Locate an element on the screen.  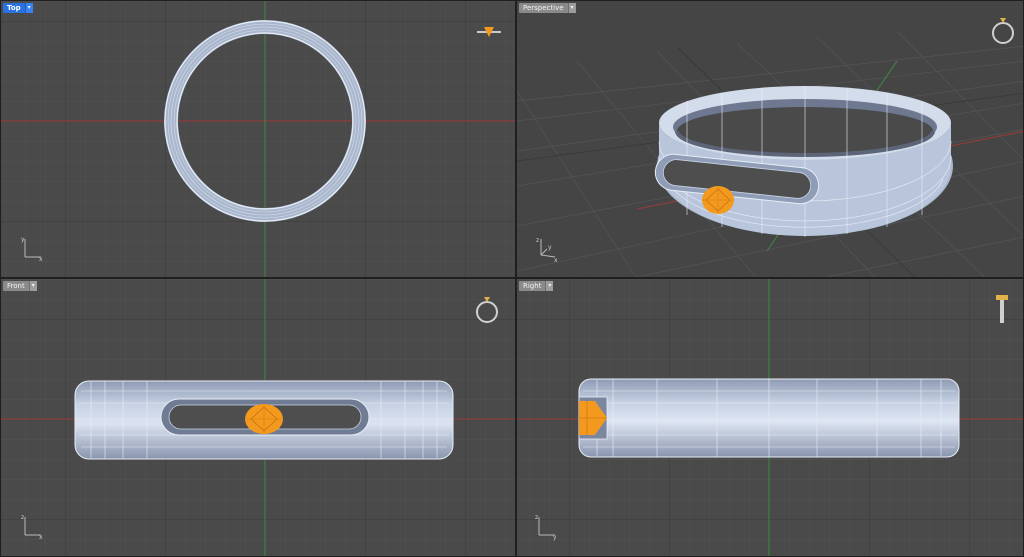
ring-front is located at coordinates (264, 420).